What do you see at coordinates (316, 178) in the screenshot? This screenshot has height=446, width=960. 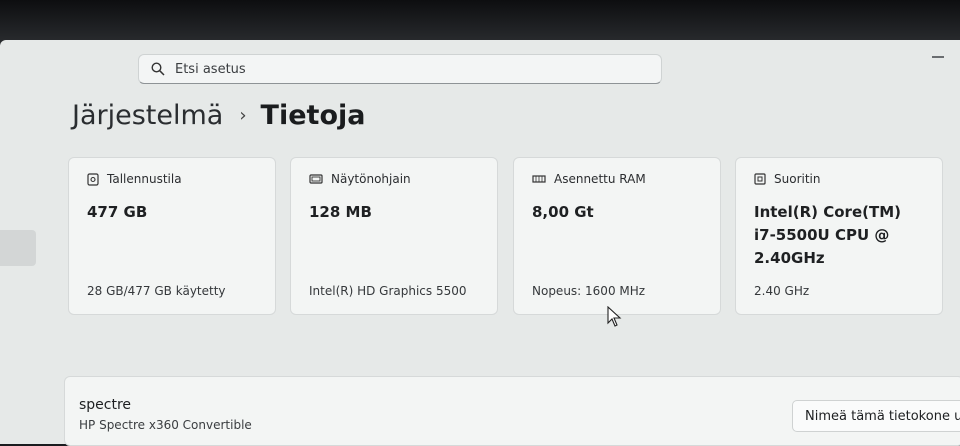 I see `display-adapter-icon` at bounding box center [316, 178].